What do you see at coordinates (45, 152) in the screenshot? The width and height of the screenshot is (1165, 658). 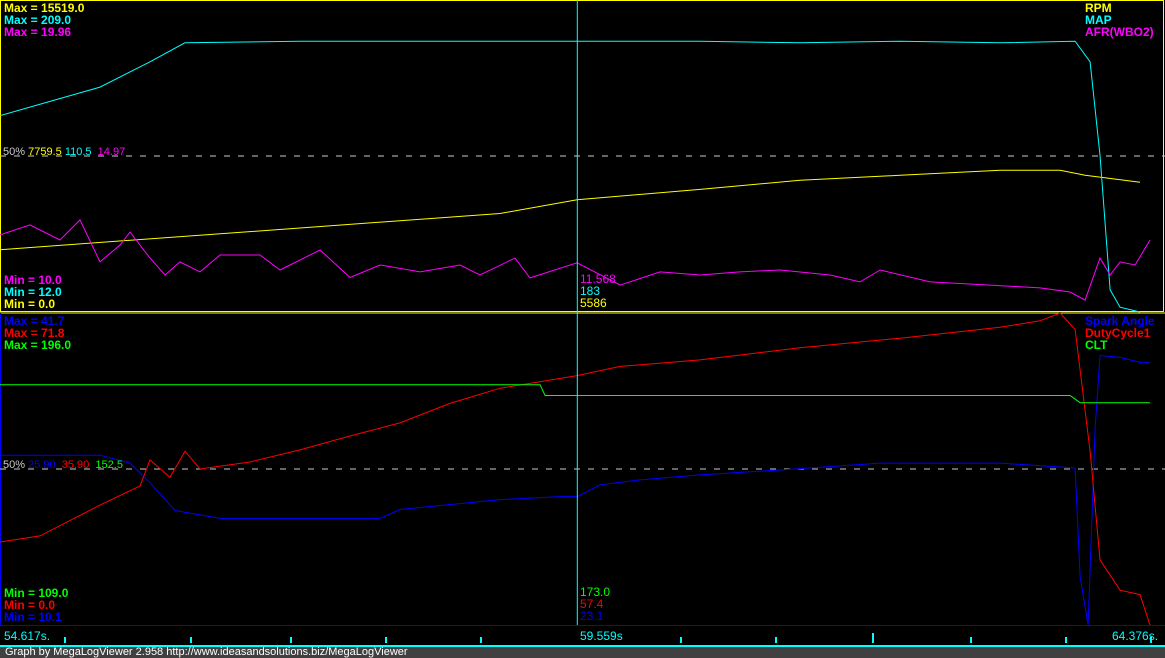 I see `mid-rpm: 7759.5` at bounding box center [45, 152].